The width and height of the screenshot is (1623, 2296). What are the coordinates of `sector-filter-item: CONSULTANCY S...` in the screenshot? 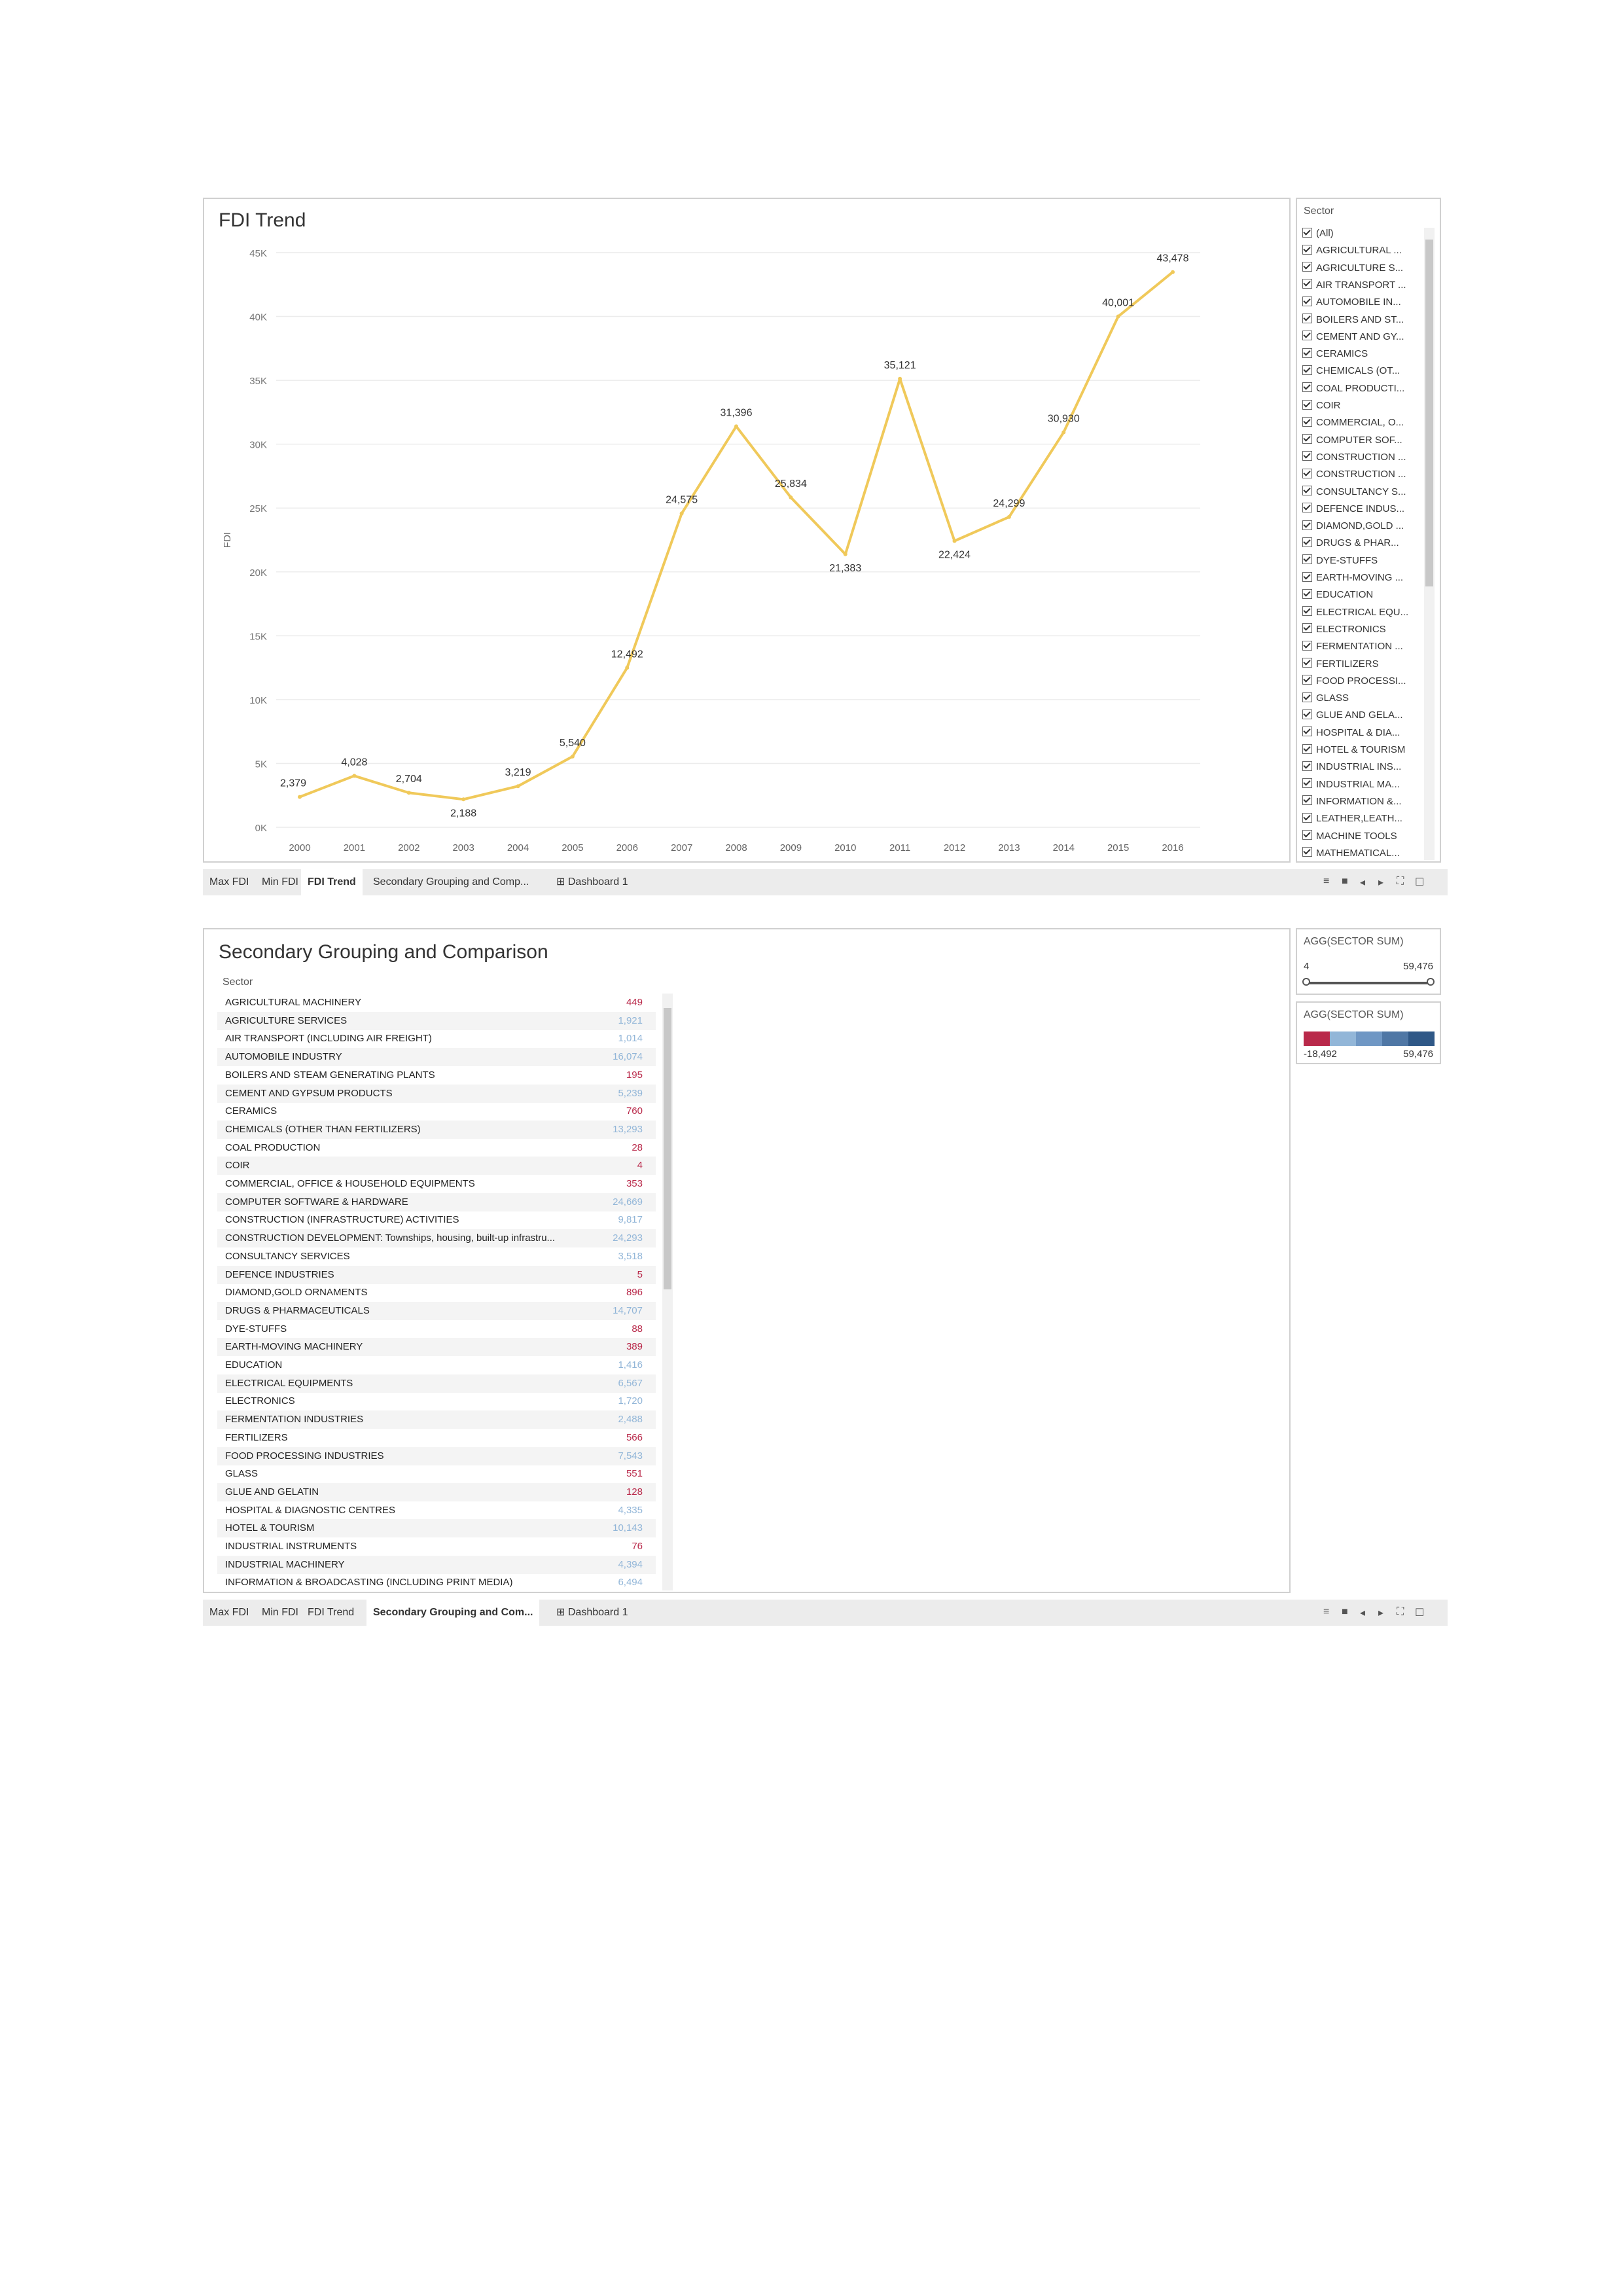 It's located at (1354, 492).